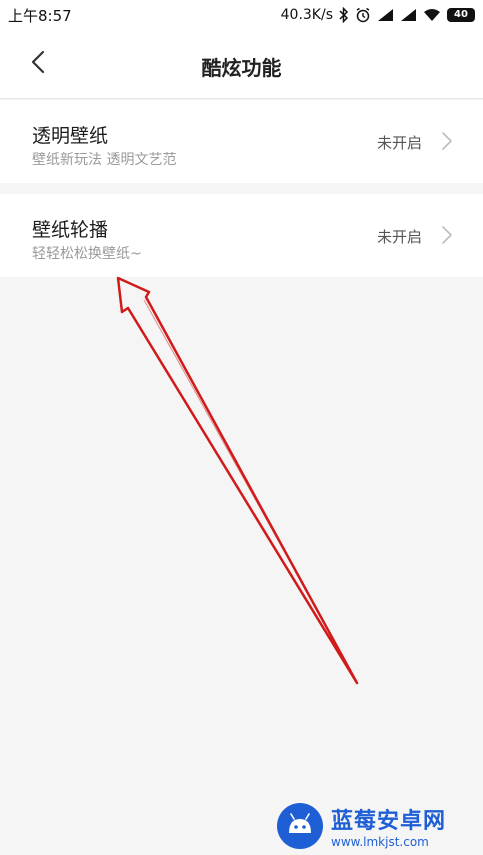 The image size is (483, 855). Describe the element at coordinates (432, 15) in the screenshot. I see `wifi-icon` at that location.